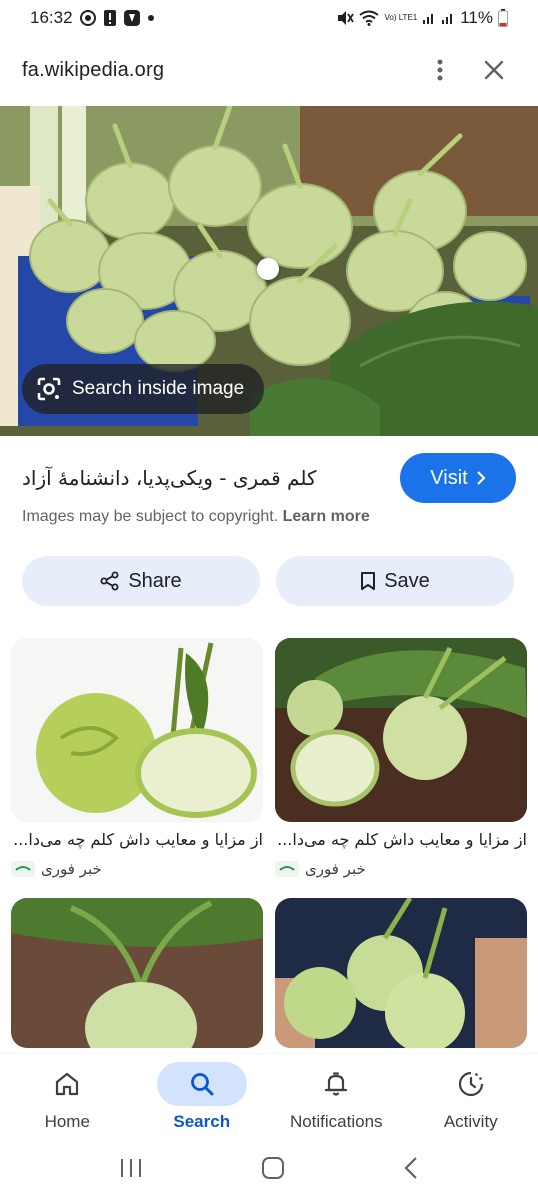  I want to click on status-time: 16:32, so click(51, 17).